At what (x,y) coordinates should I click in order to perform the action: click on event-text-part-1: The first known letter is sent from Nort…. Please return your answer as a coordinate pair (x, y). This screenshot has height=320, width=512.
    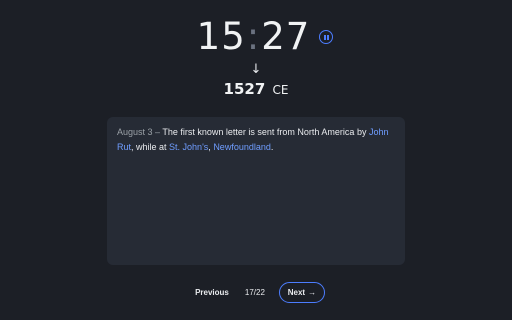
    Looking at the image, I should click on (265, 132).